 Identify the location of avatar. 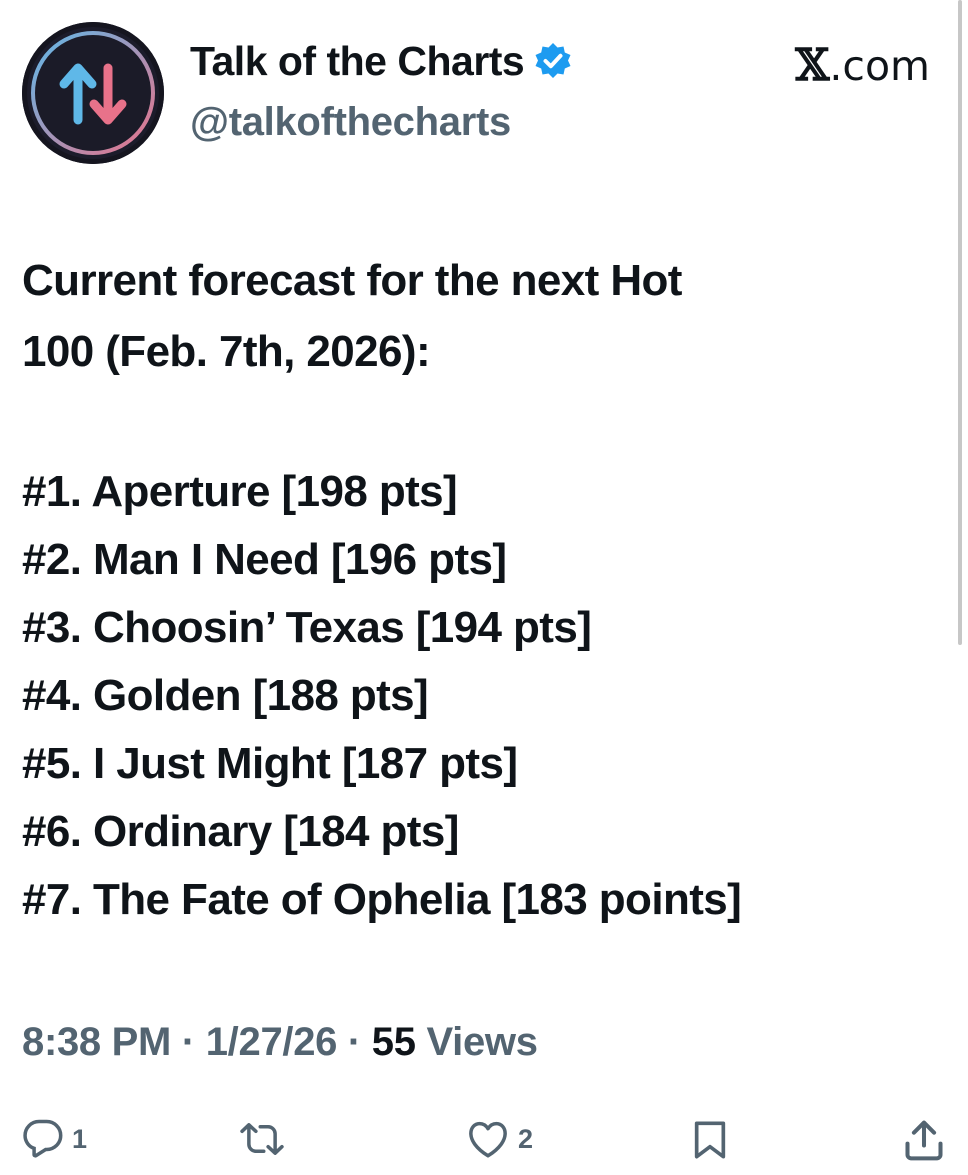
(93, 93).